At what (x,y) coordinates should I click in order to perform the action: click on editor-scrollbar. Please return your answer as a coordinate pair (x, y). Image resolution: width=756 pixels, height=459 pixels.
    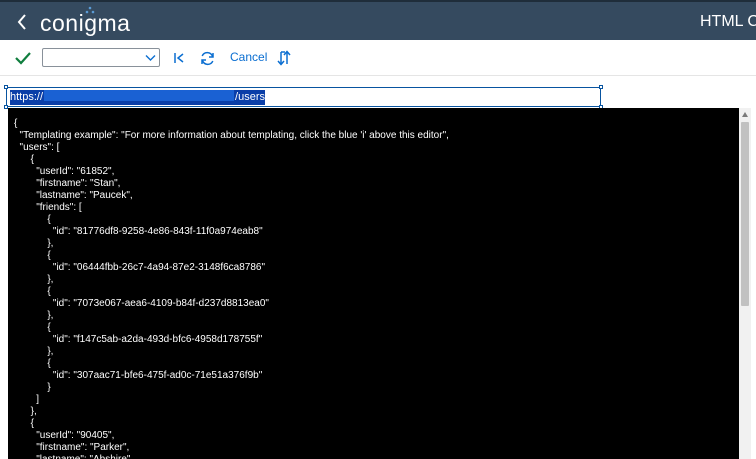
    Looking at the image, I should click on (745, 283).